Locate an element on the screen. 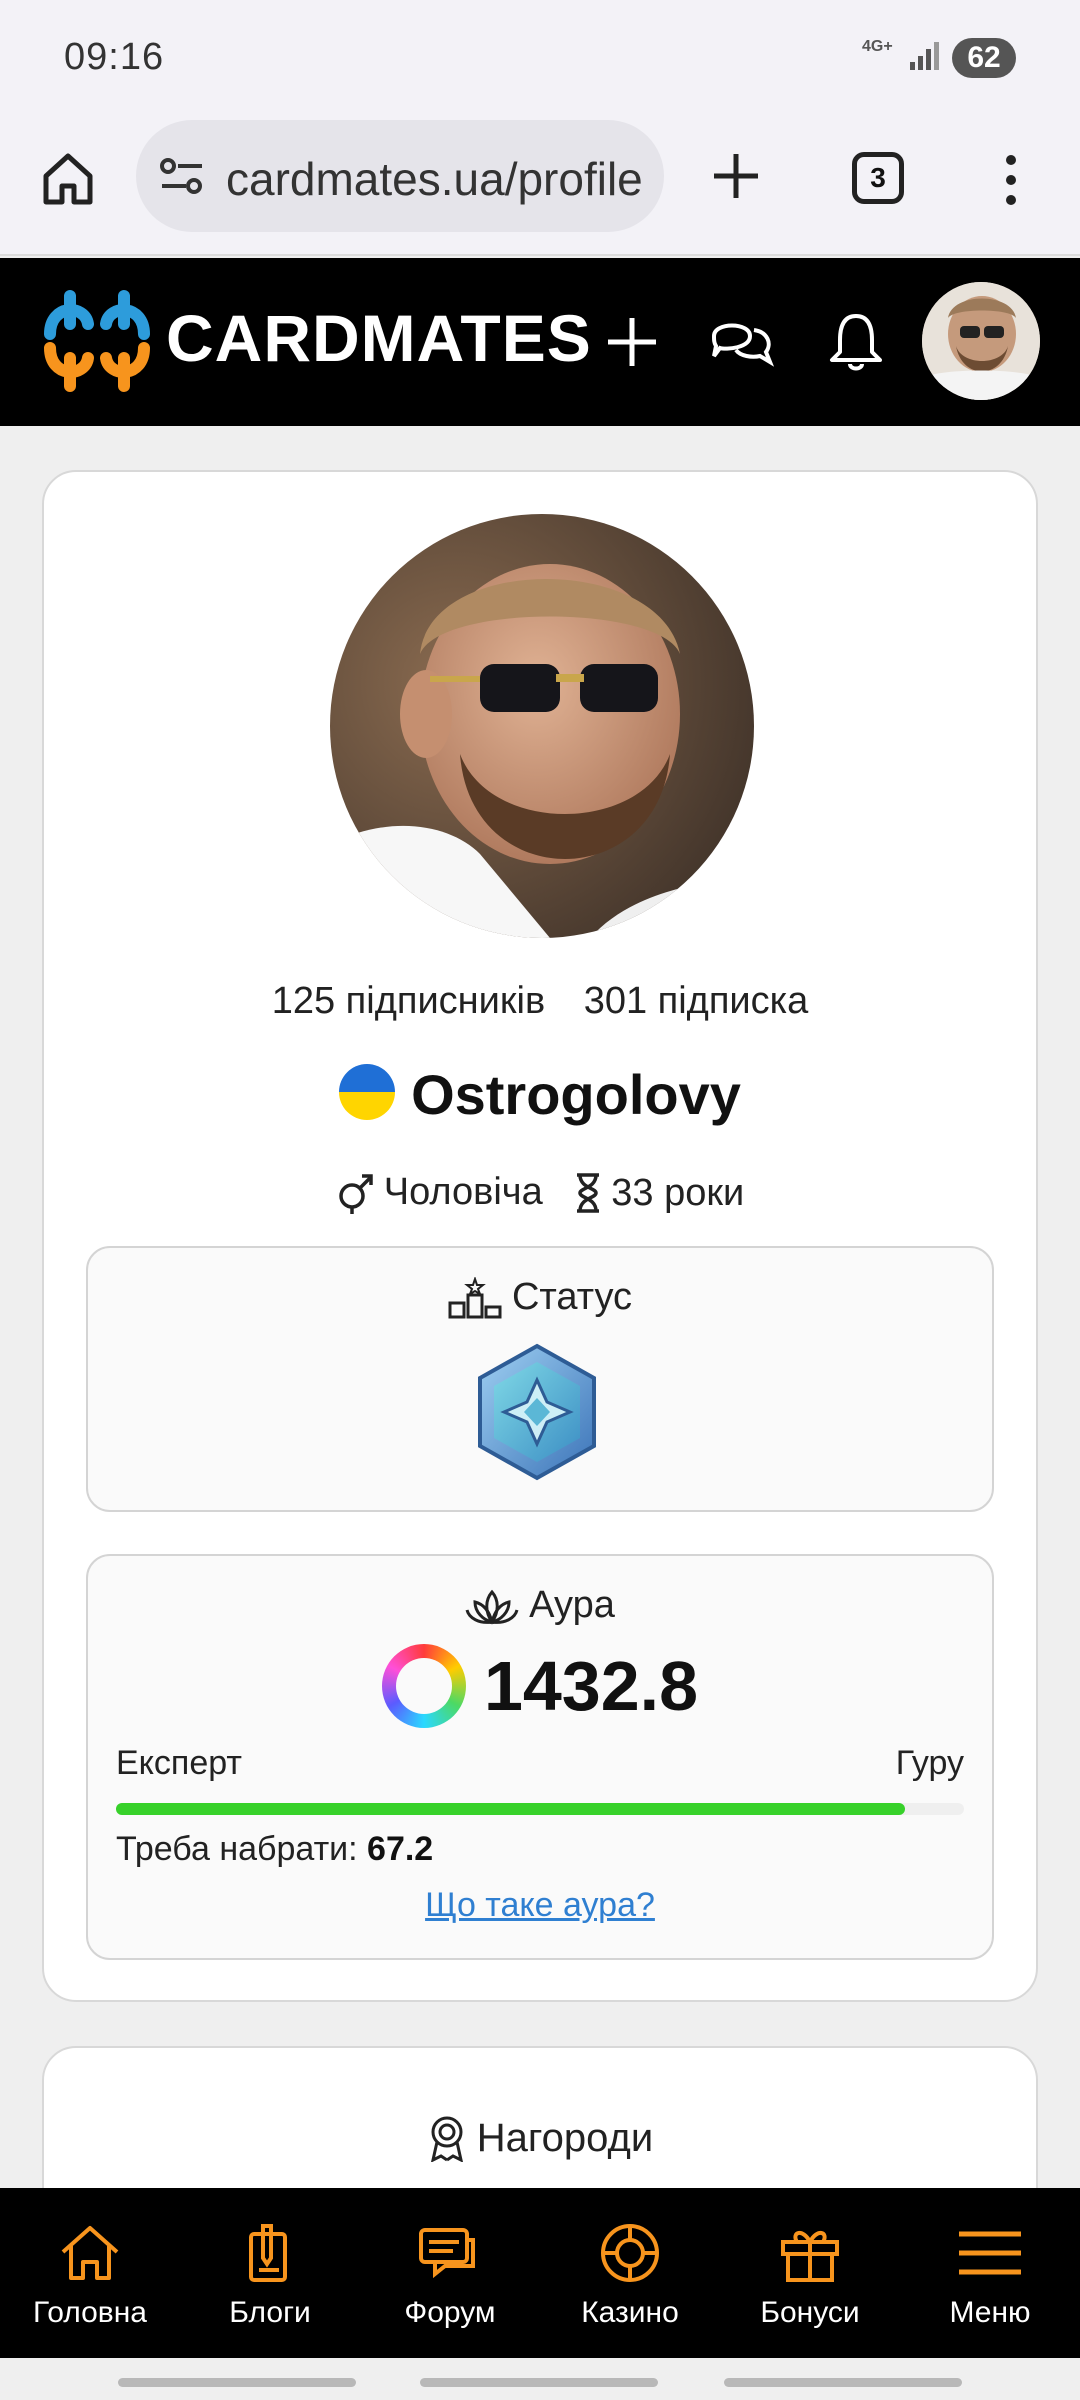 The image size is (1080, 2400). nav-menu: Меню is located at coordinates (990, 2273).